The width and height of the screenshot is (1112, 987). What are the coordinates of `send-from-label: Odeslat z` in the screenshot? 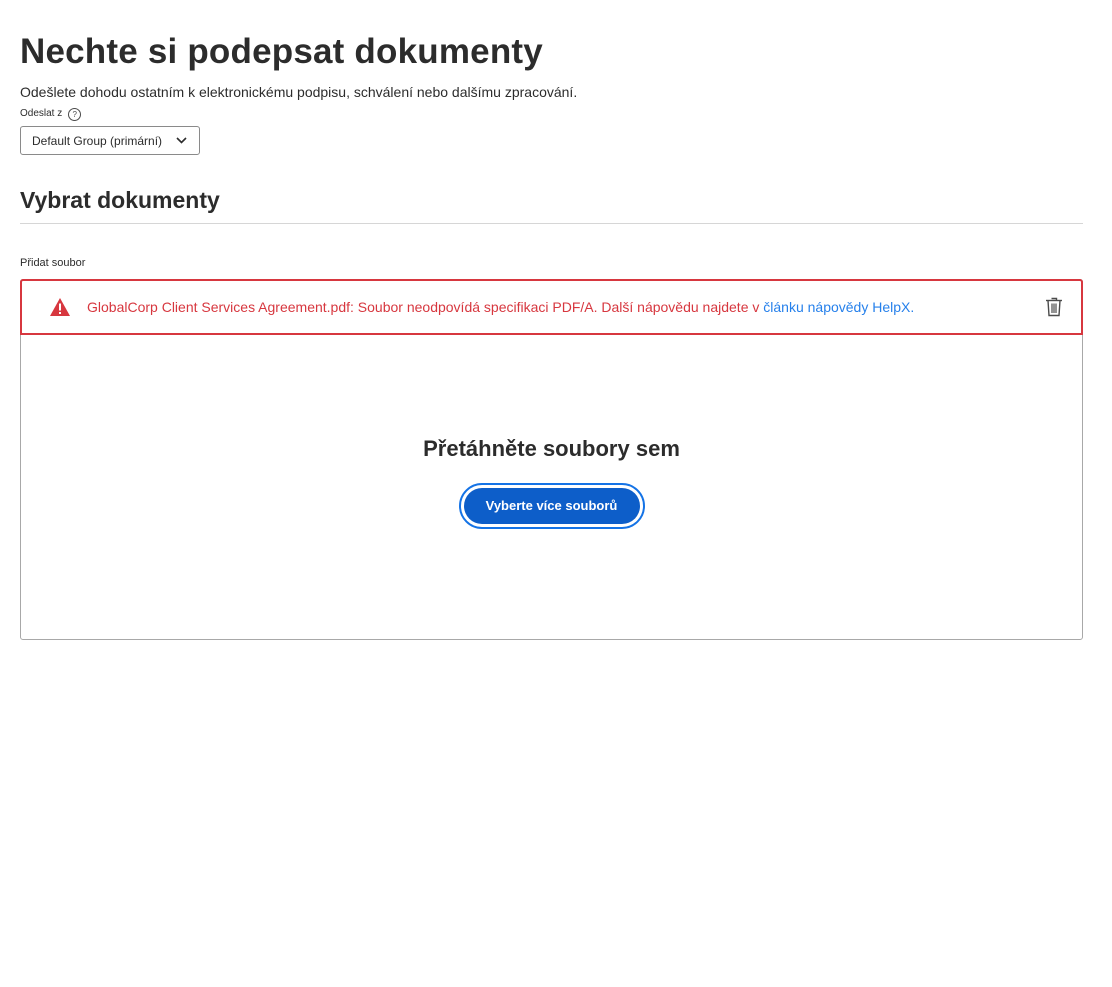 It's located at (41, 113).